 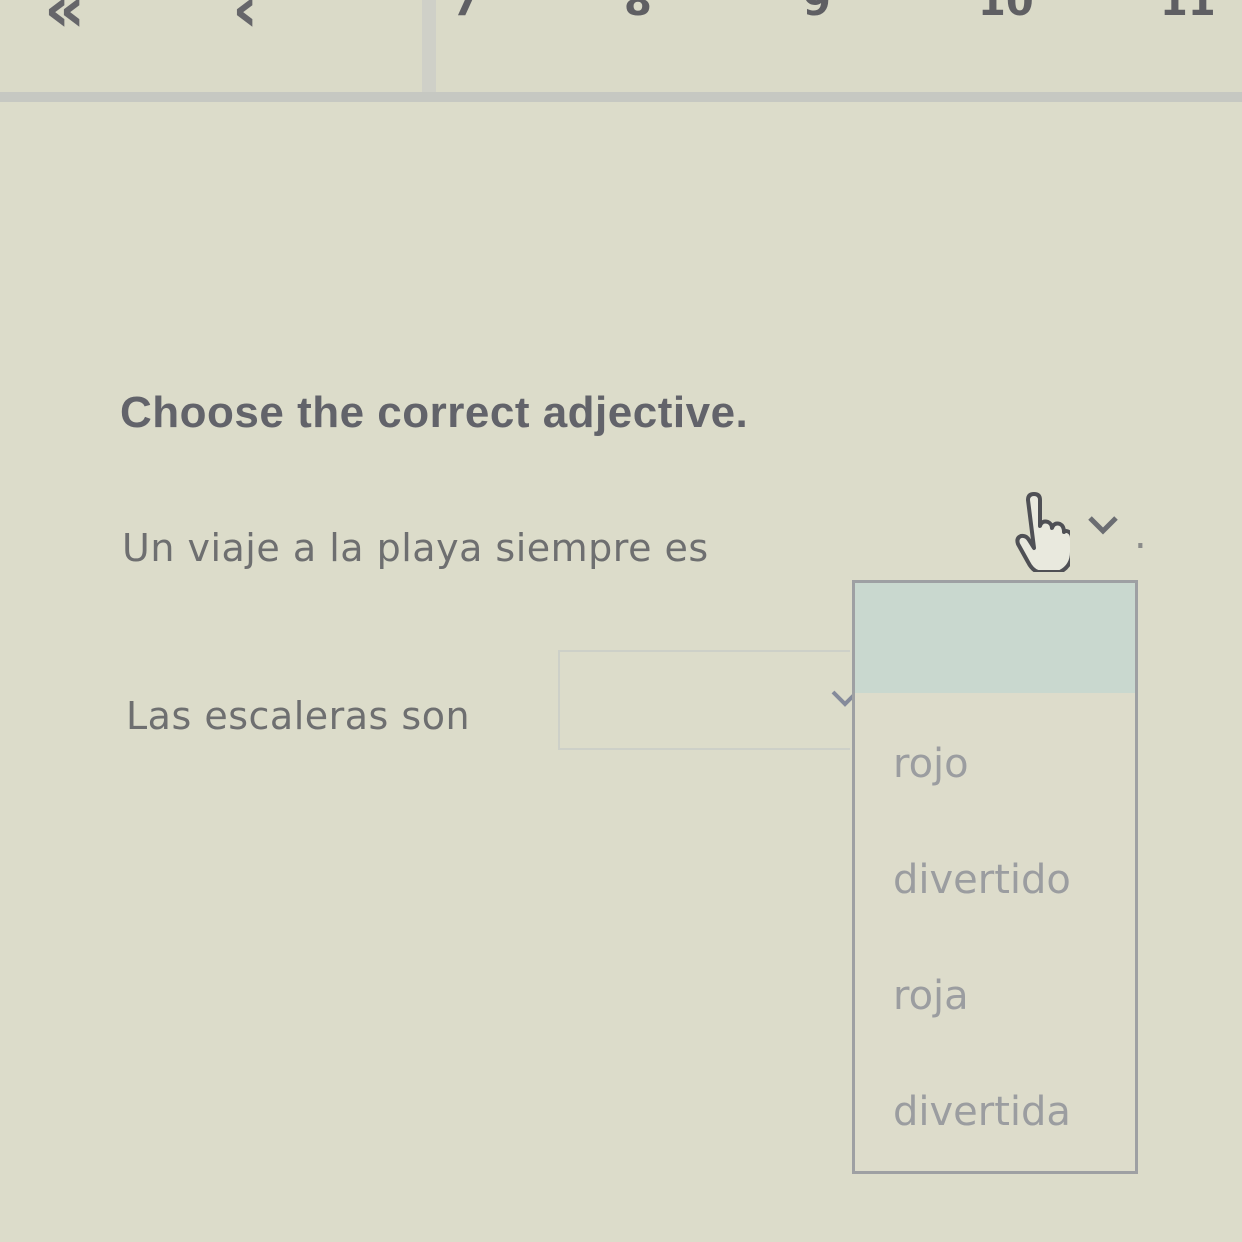 I want to click on dropdown-option-divertida: divertida, so click(x=982, y=1112).